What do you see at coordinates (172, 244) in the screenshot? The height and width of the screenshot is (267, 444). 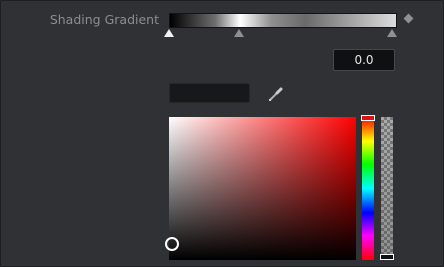 I see `saturation-value-cursor` at bounding box center [172, 244].